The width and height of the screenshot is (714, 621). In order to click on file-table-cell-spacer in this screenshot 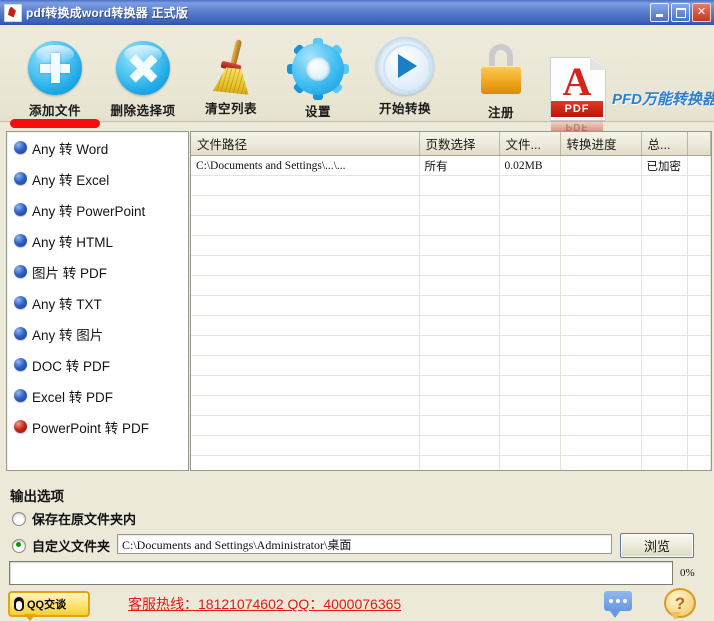, I will do `click(699, 165)`.